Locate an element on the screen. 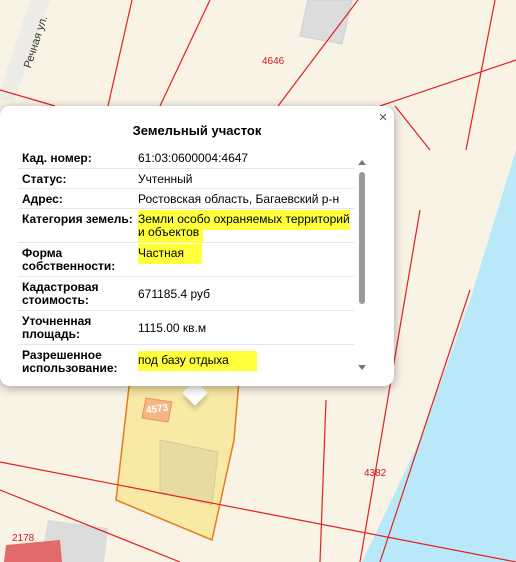 This screenshot has height=562, width=516. table-row: Кад. номер: 61:03:0600004:4647 is located at coordinates (186, 158).